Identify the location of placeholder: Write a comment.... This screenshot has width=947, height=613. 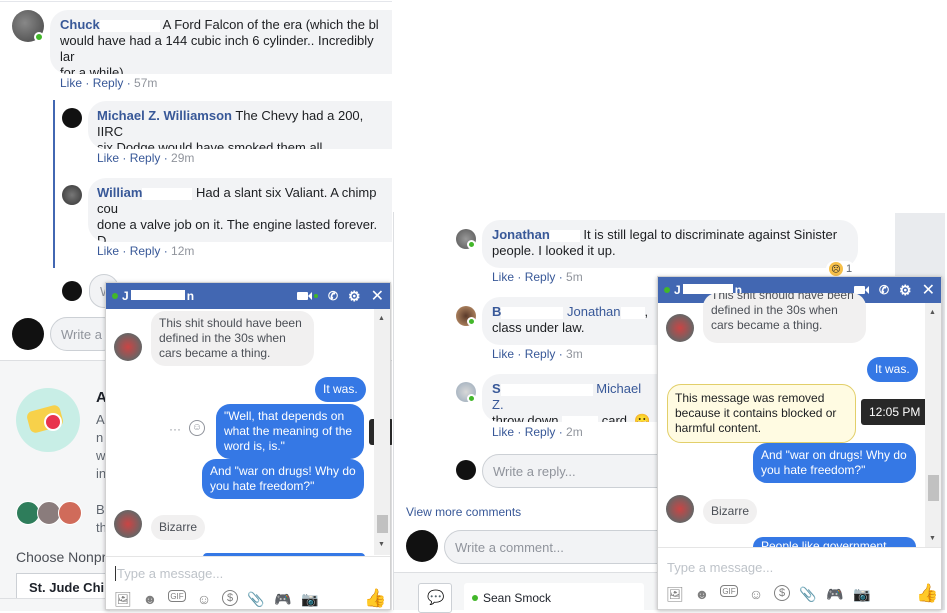
(509, 547).